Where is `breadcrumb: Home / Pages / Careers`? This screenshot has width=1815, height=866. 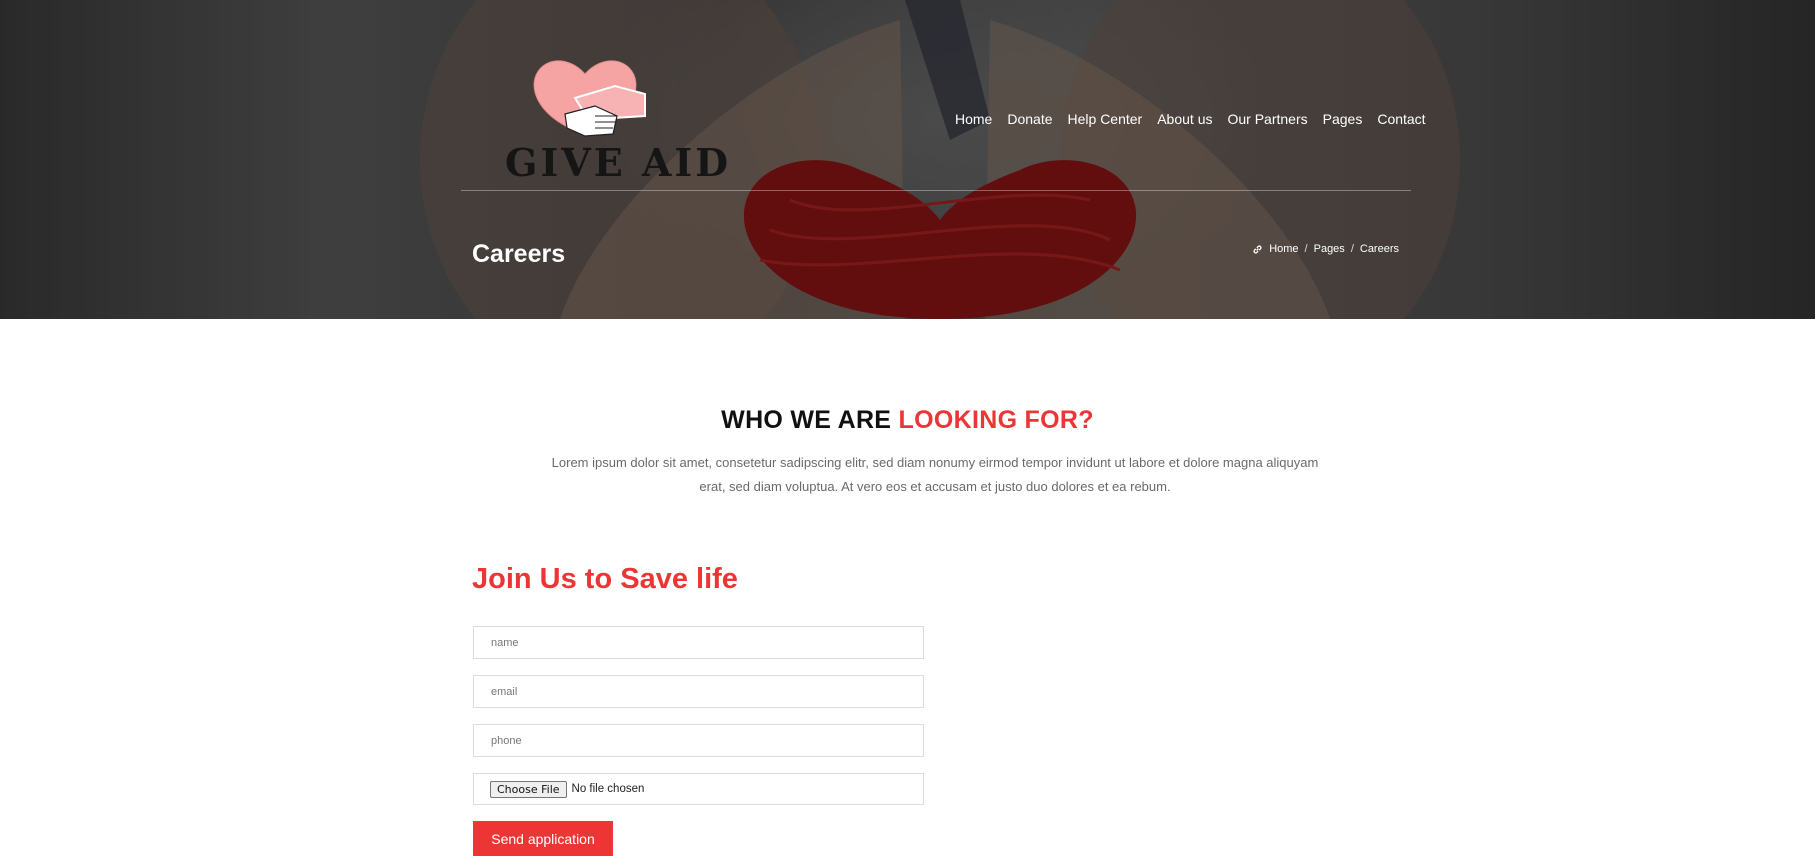
breadcrumb: Home / Pages / Careers is located at coordinates (1325, 249).